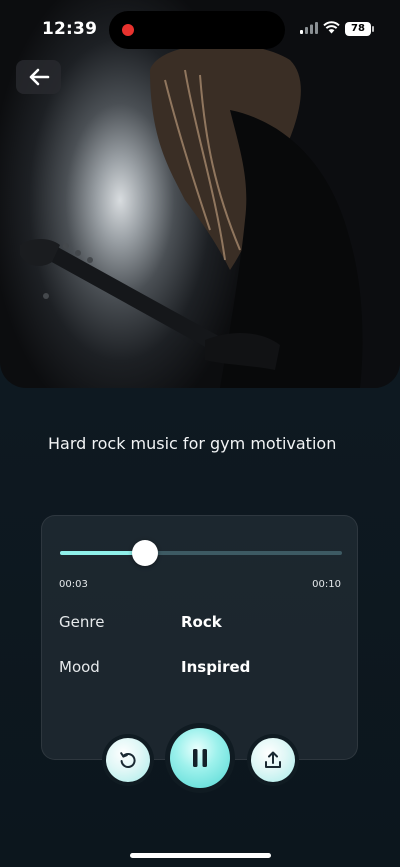 The image size is (400, 867). Describe the element at coordinates (79, 667) in the screenshot. I see `mood-label: Mood` at that location.